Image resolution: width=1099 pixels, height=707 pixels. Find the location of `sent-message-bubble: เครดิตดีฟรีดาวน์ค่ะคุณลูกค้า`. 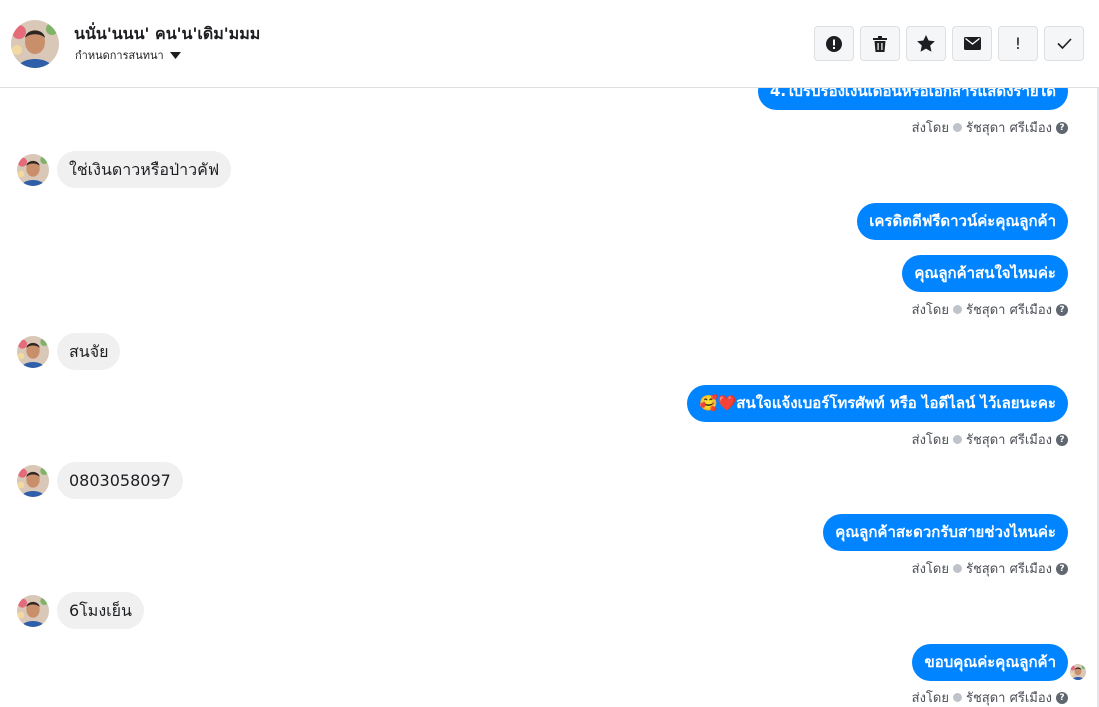

sent-message-bubble: เครดิตดีฟรีดาวน์ค่ะคุณลูกค้า is located at coordinates (962, 221).